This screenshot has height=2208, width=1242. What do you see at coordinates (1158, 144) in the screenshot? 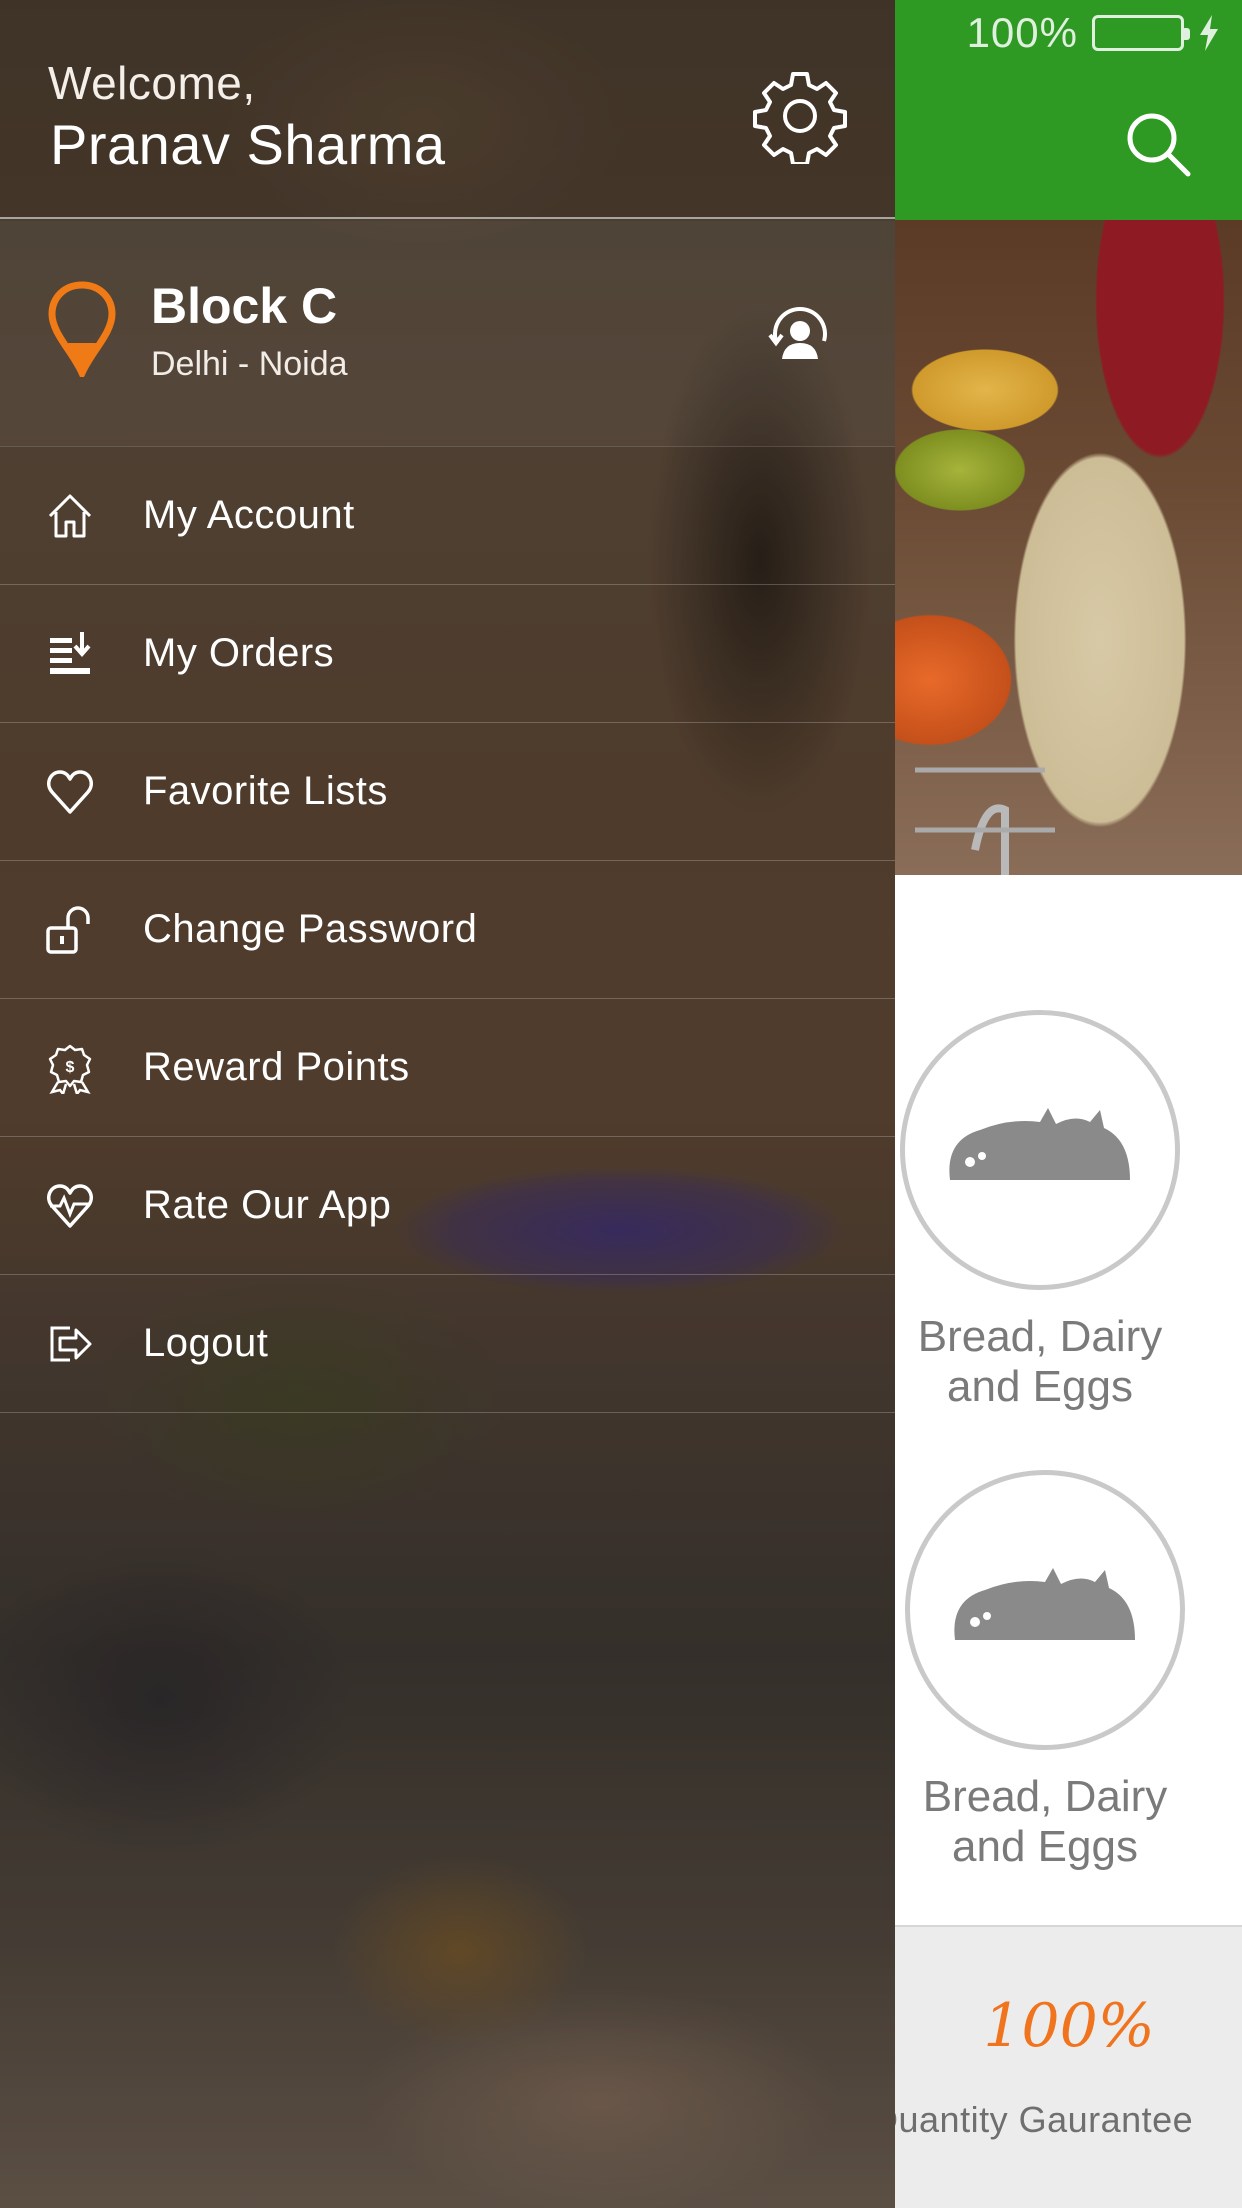
I see `search-icon` at bounding box center [1158, 144].